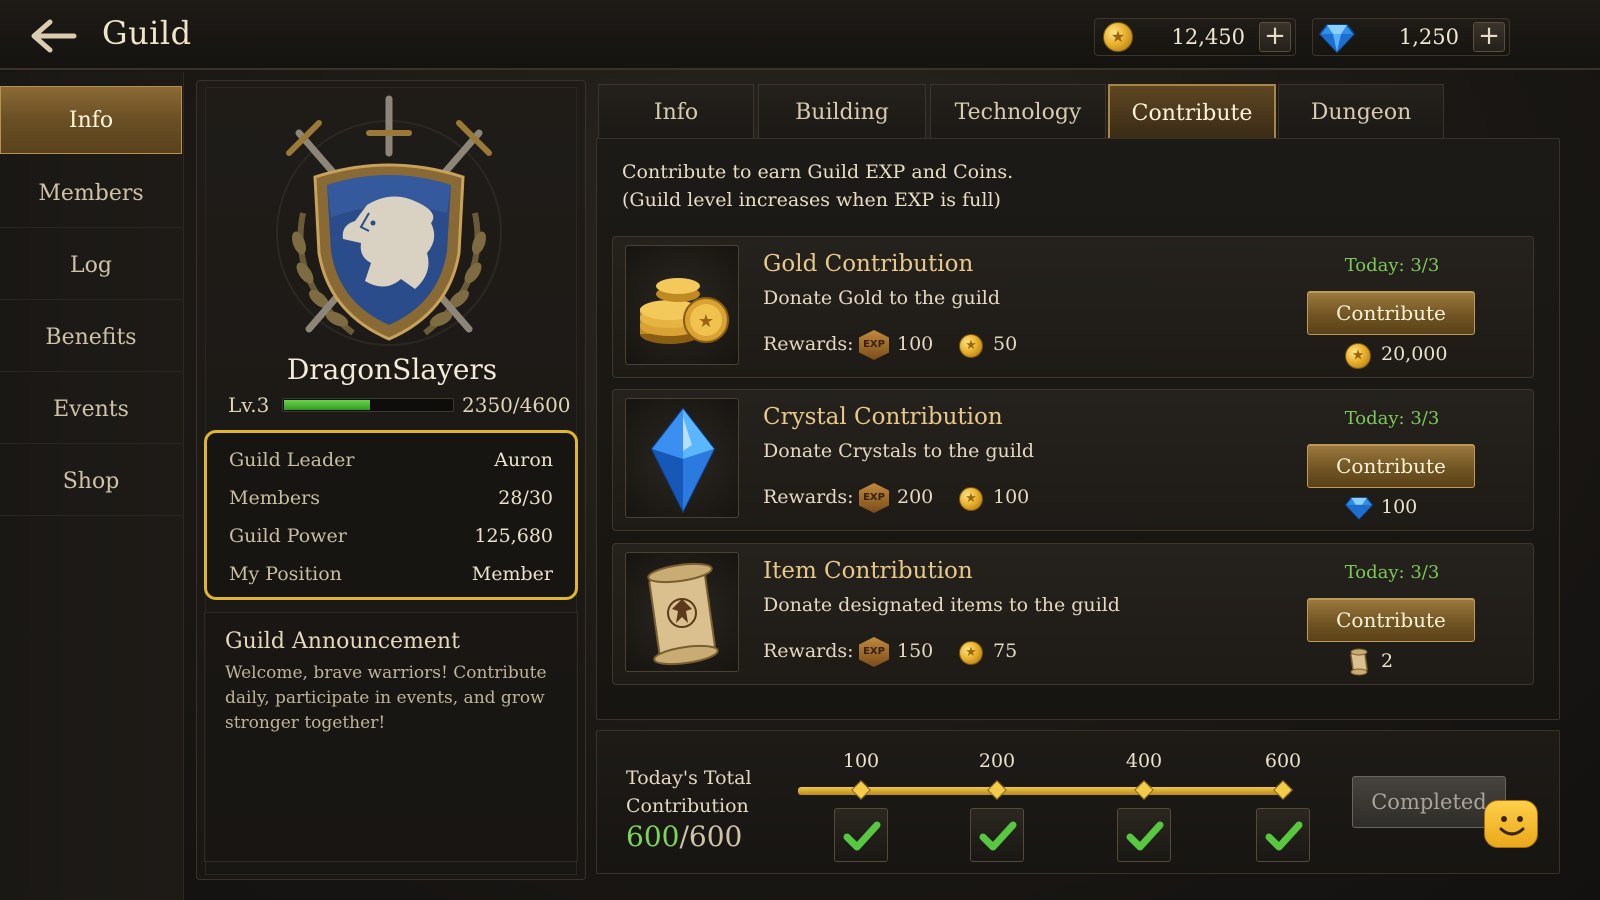 The height and width of the screenshot is (900, 1600). What do you see at coordinates (682, 305) in the screenshot?
I see `gold-coins-icon: ★` at bounding box center [682, 305].